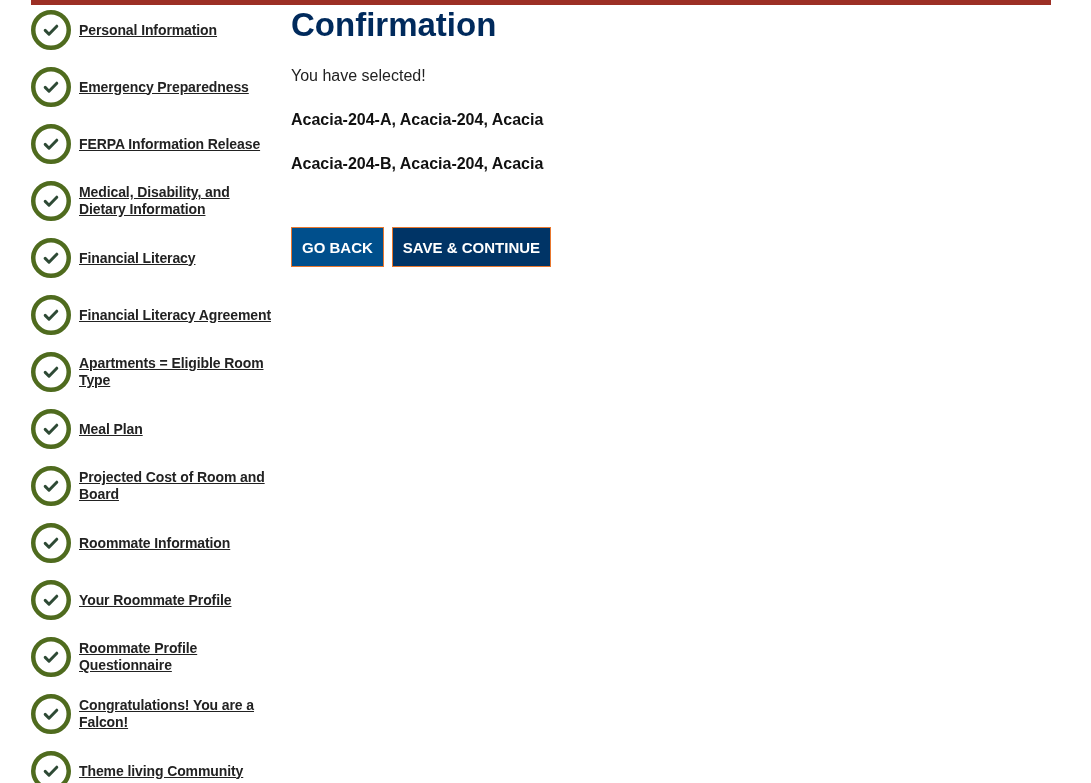 The height and width of the screenshot is (783, 1091). Describe the element at coordinates (175, 315) in the screenshot. I see `step-link: Financial Literacy Agreement` at that location.